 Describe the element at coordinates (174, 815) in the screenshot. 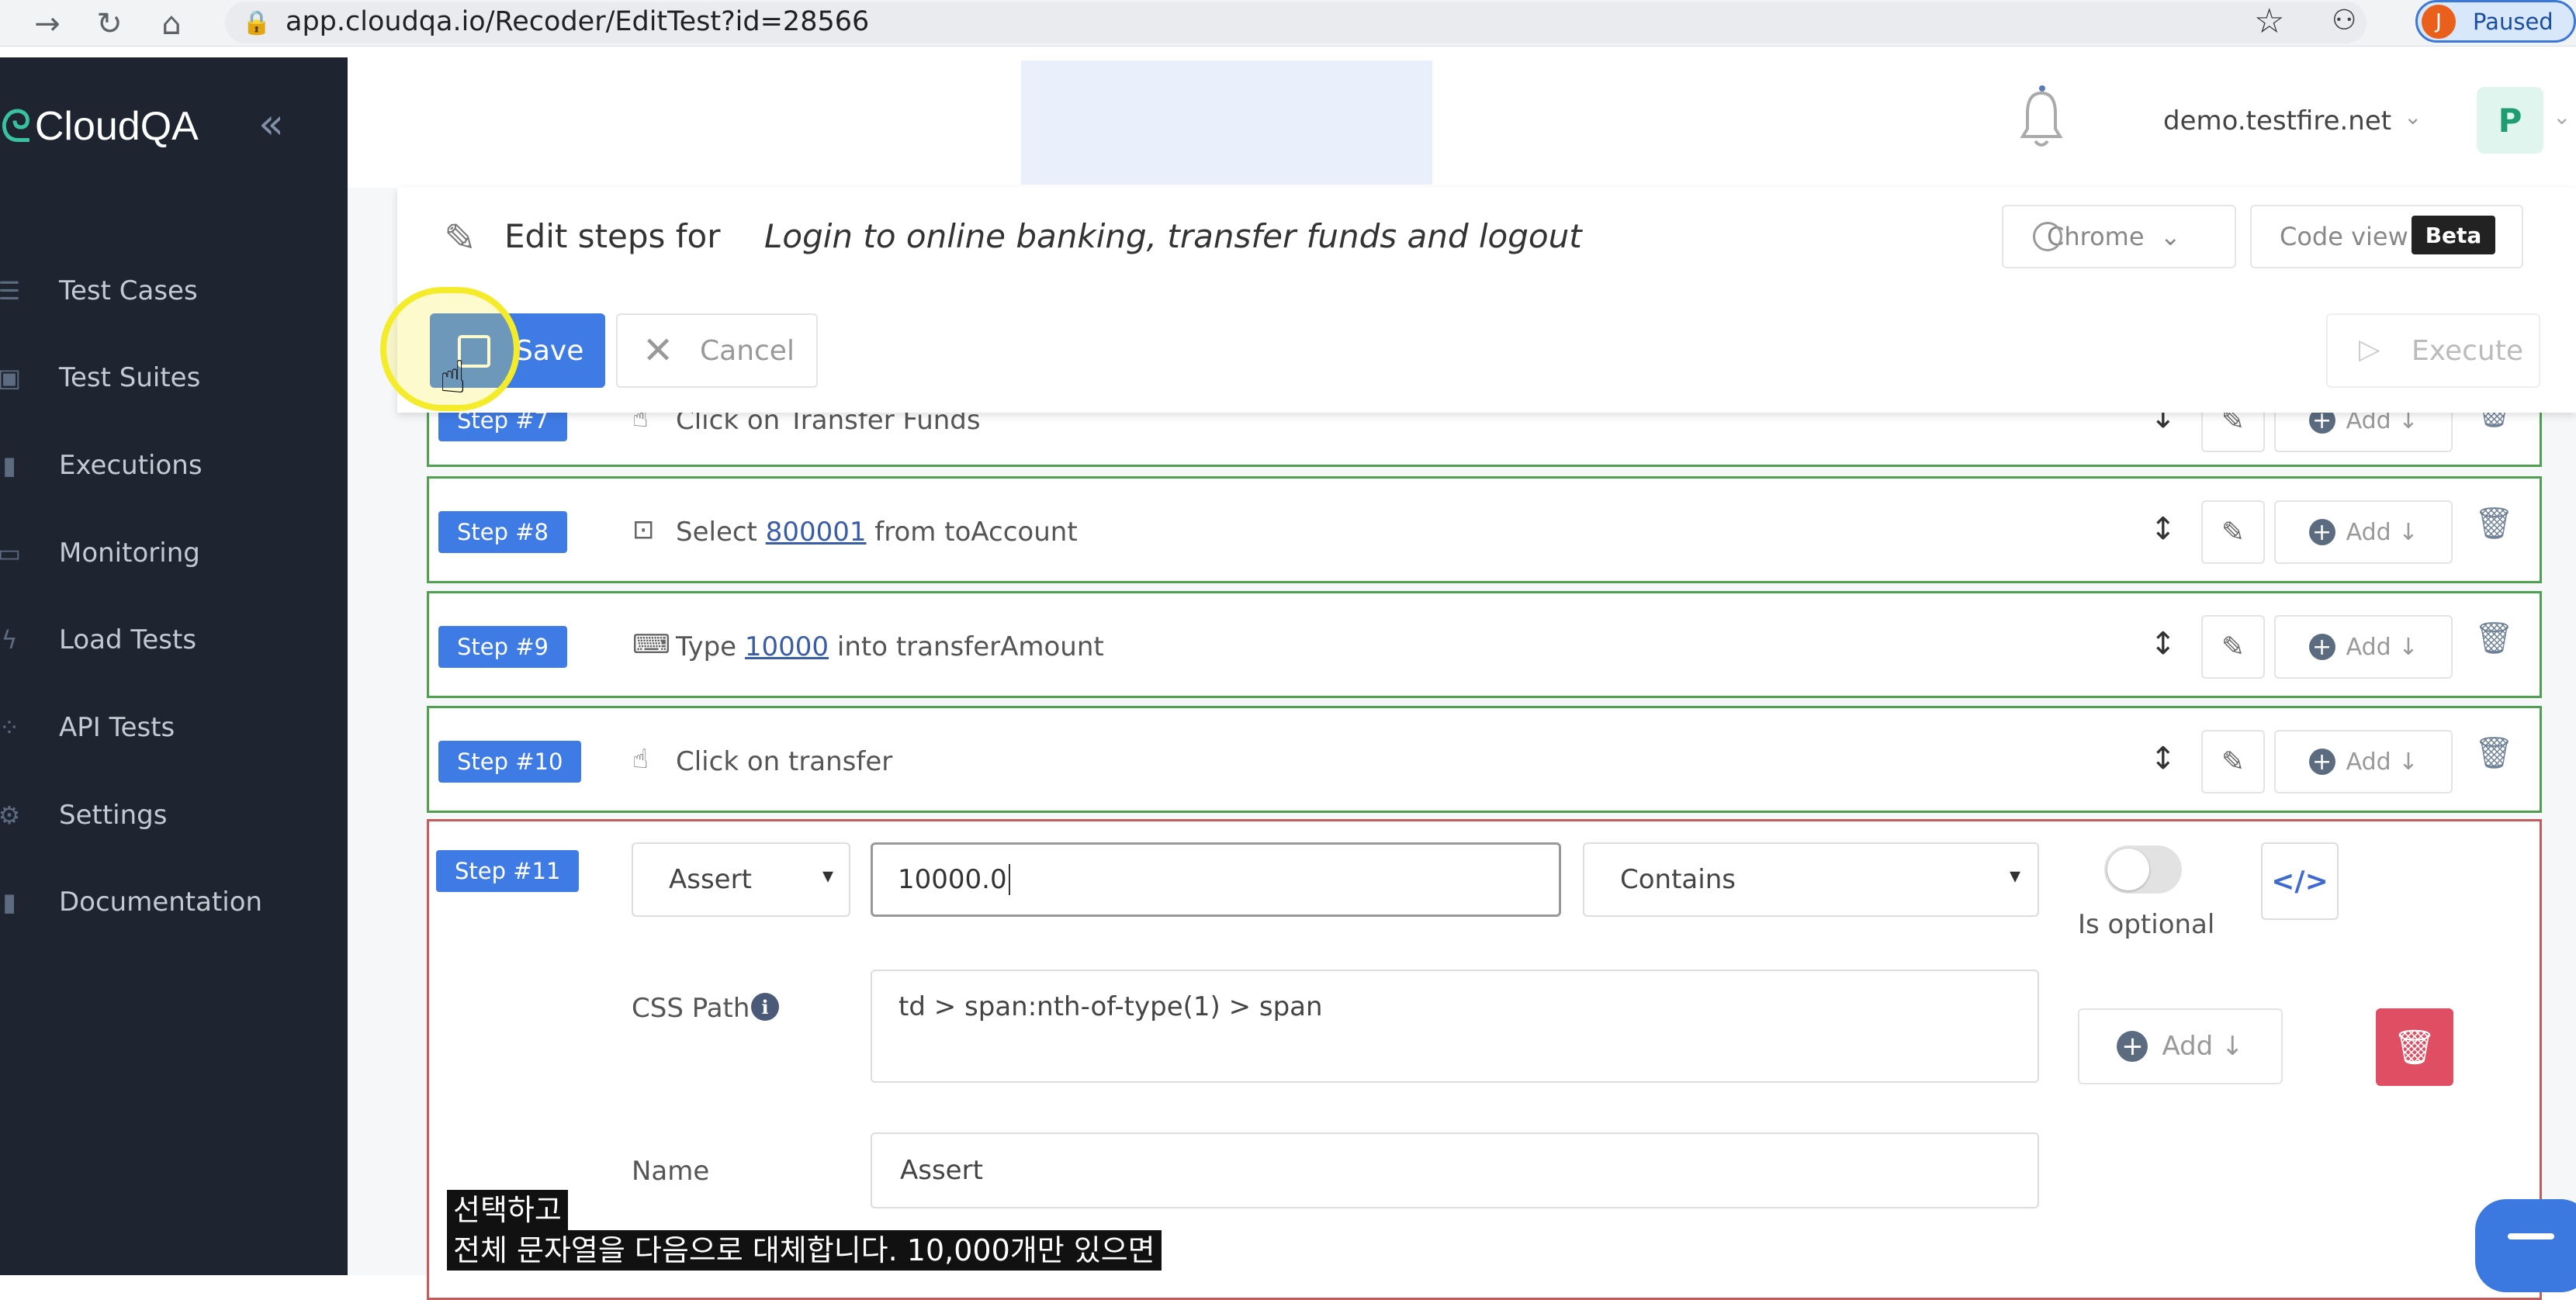

I see `sidebar-item-settings: ⚙ Settings` at that location.